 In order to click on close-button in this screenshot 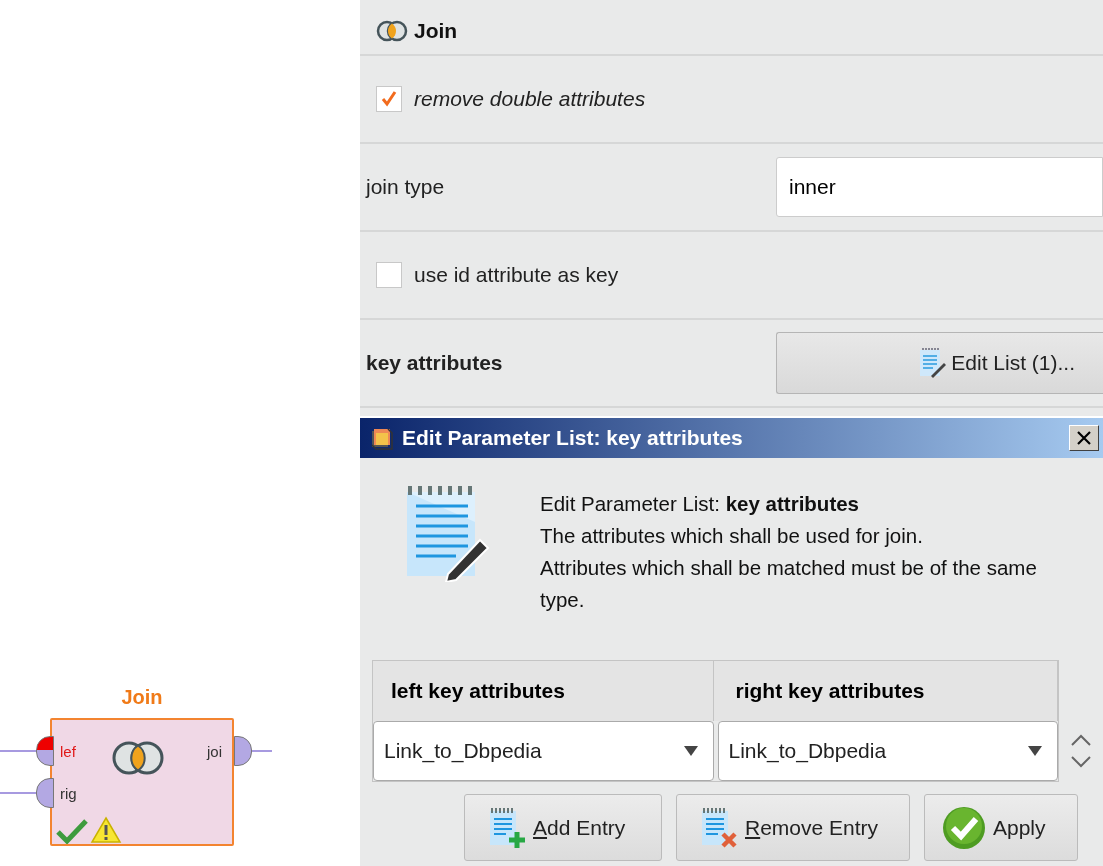, I will do `click(1084, 438)`.